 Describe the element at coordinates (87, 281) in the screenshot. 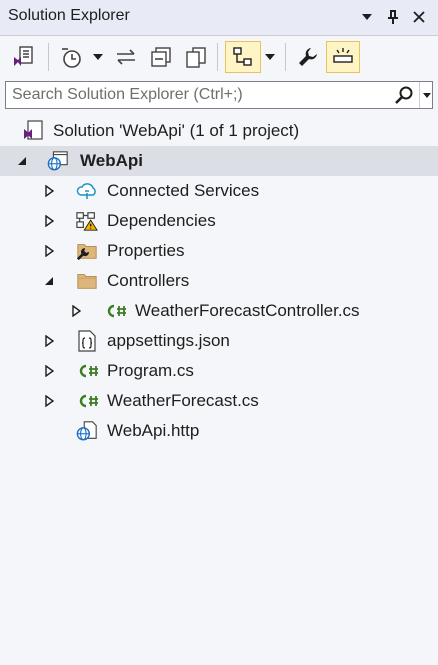

I see `folder-icon` at that location.